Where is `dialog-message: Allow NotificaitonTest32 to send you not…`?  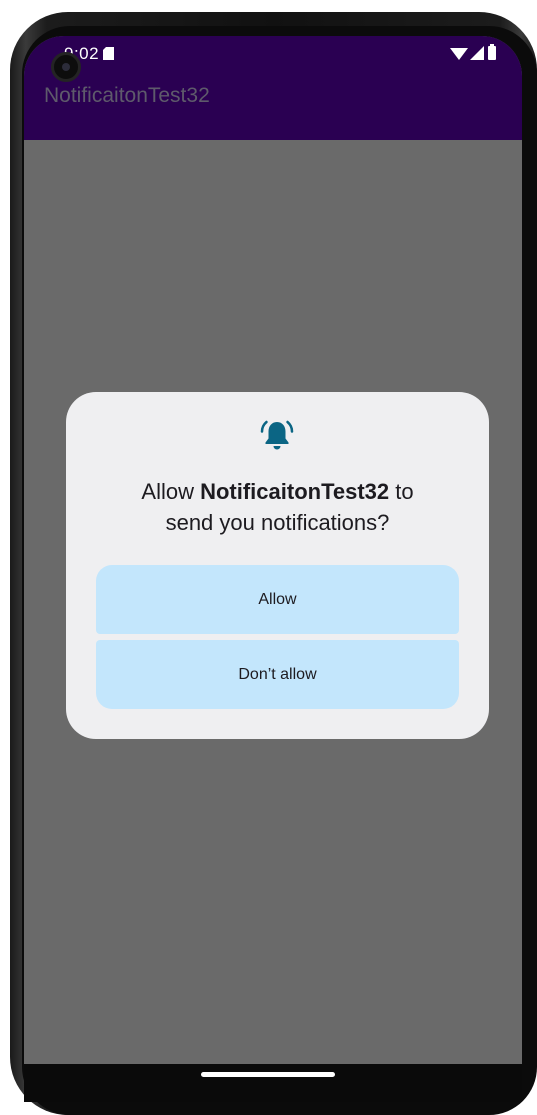
dialog-message: Allow NotificaitonTest32 to send you not… is located at coordinates (277, 507).